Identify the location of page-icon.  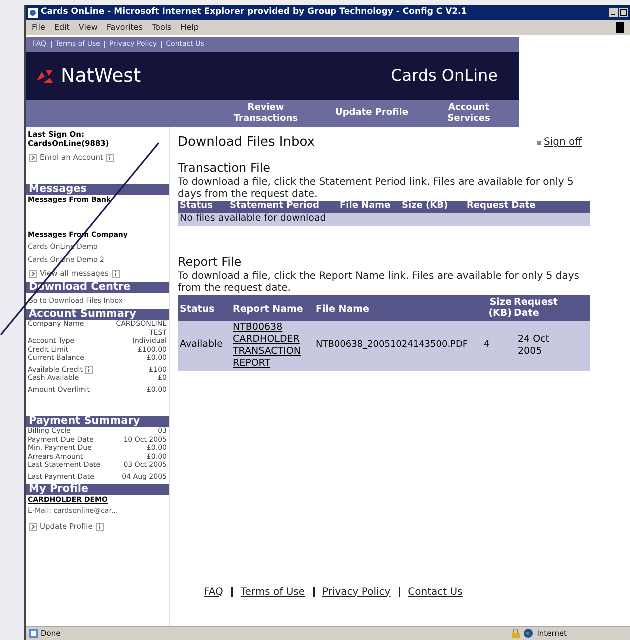
(33, 633).